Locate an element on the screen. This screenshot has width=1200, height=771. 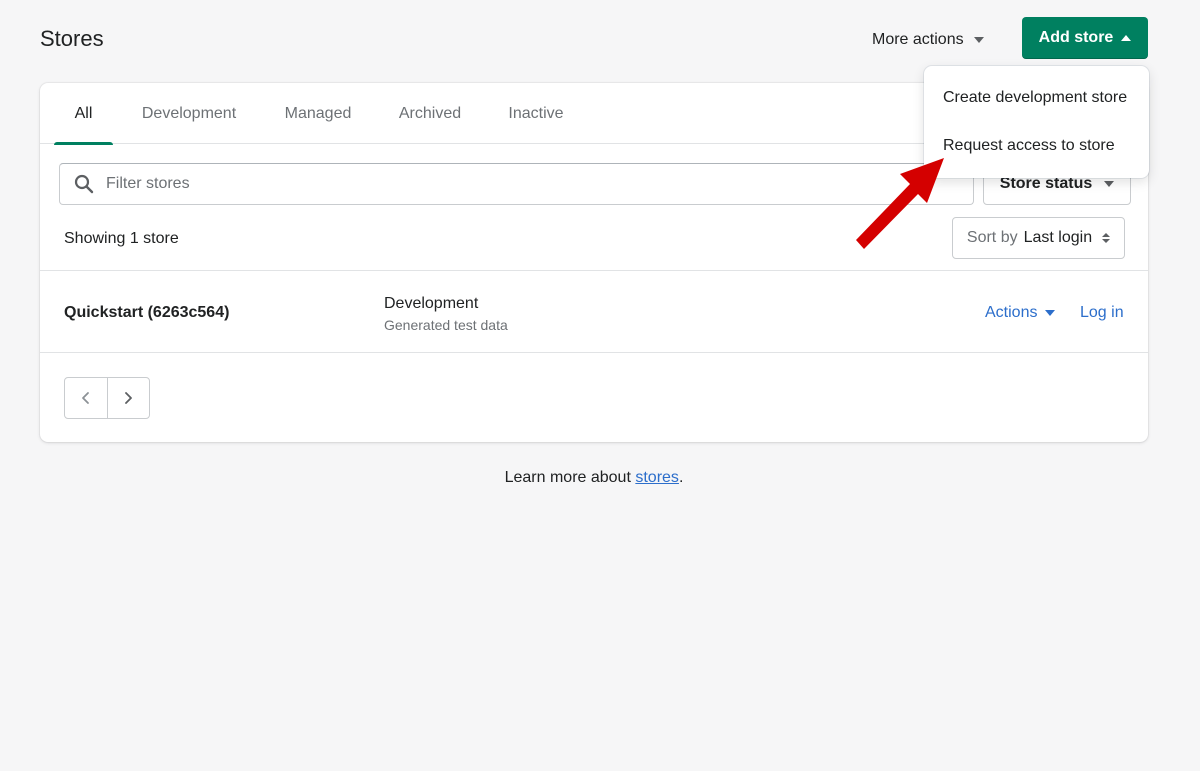
showing-count: Showing 1 store is located at coordinates (121, 238).